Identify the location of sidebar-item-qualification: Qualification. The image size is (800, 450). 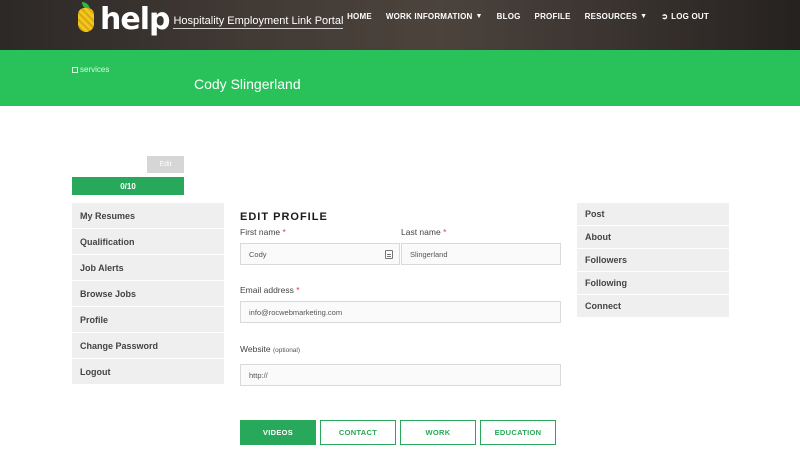
(148, 242).